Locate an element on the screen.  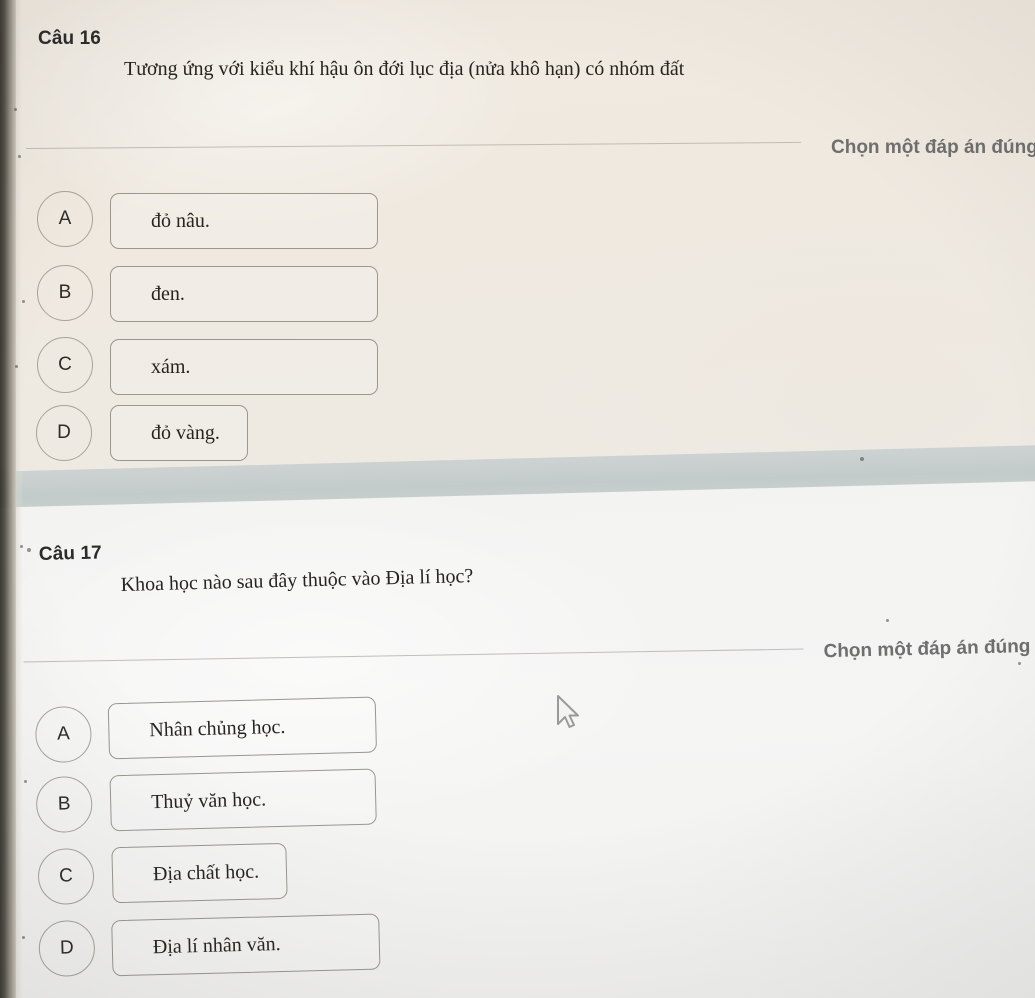
question-17-option-b-box: Thuỷ văn học. is located at coordinates (243, 800).